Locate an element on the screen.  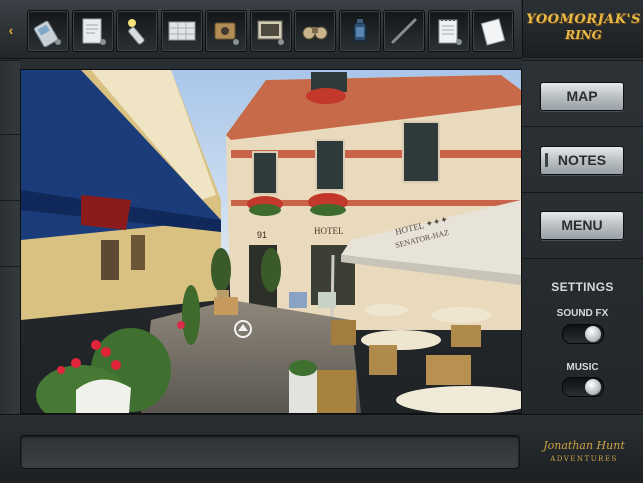
notes-button: NOTES is located at coordinates (582, 160).